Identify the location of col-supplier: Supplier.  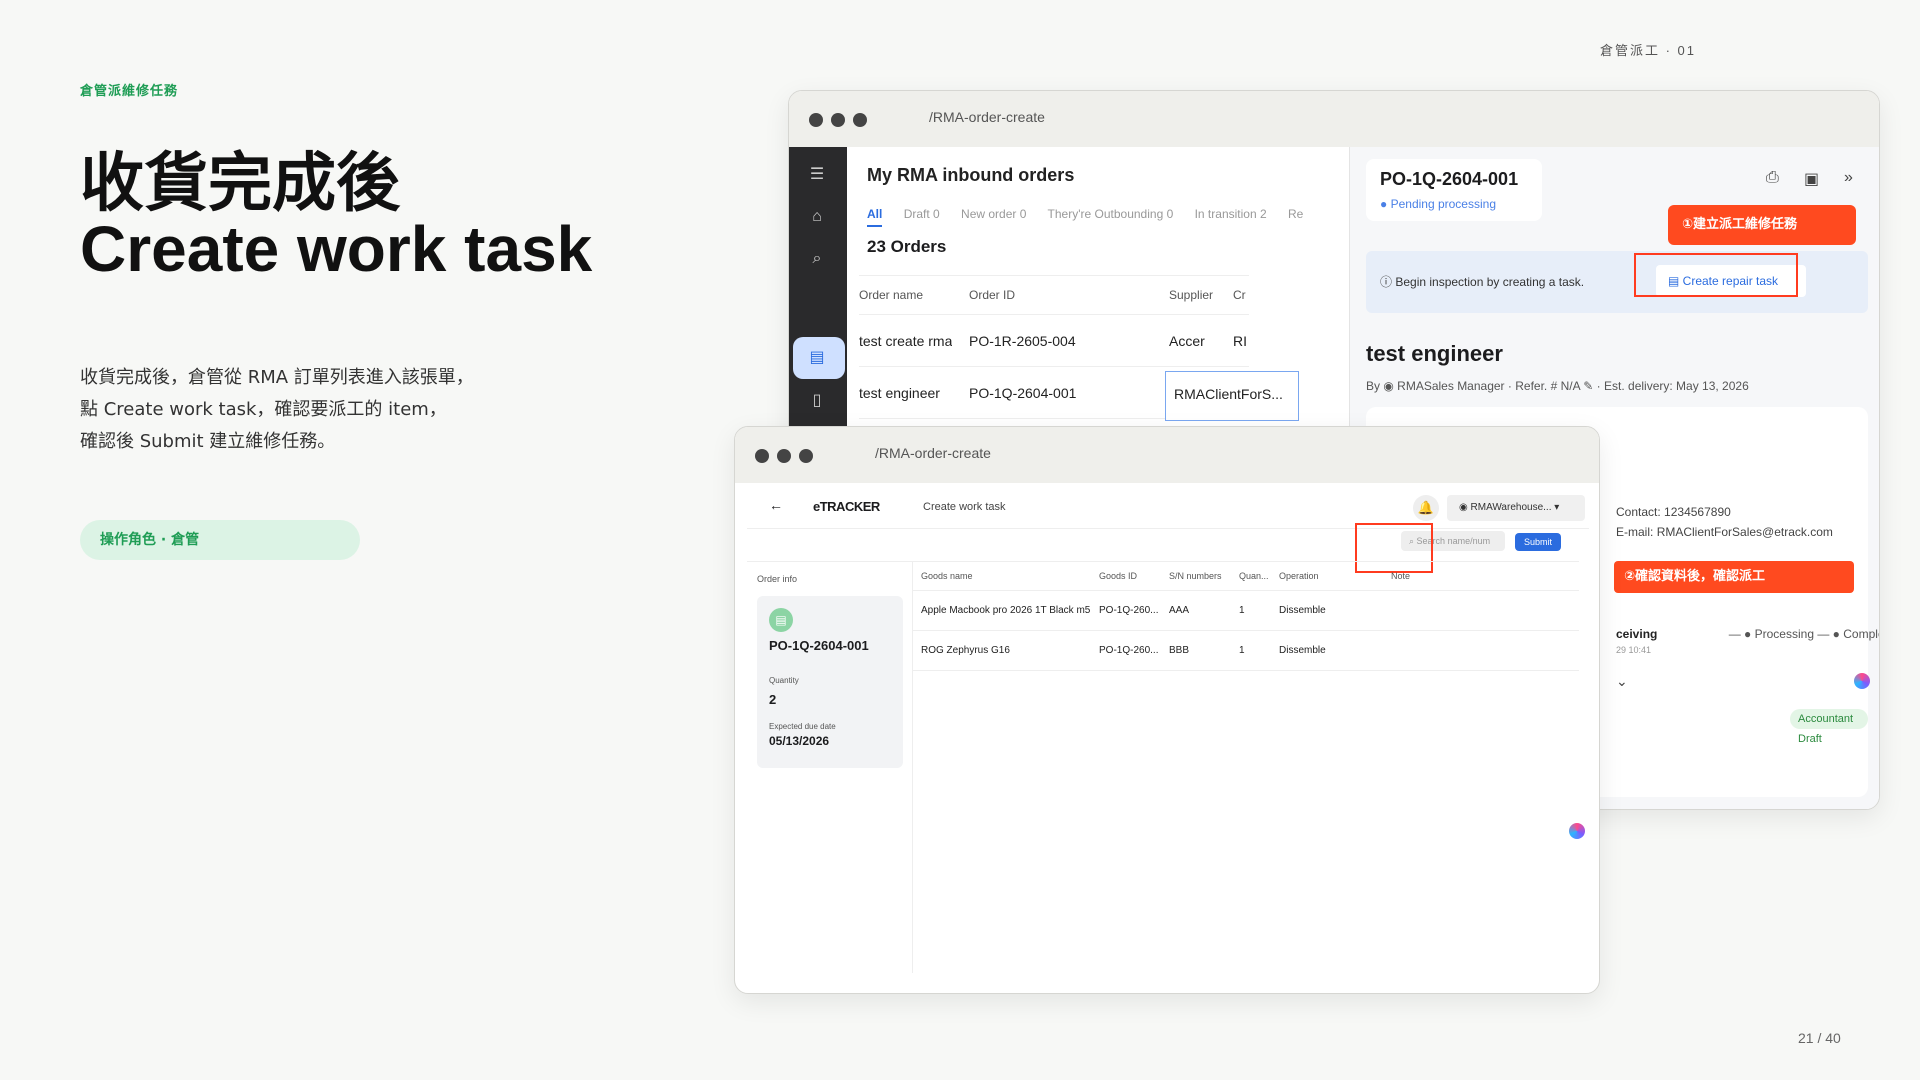
(1191, 295).